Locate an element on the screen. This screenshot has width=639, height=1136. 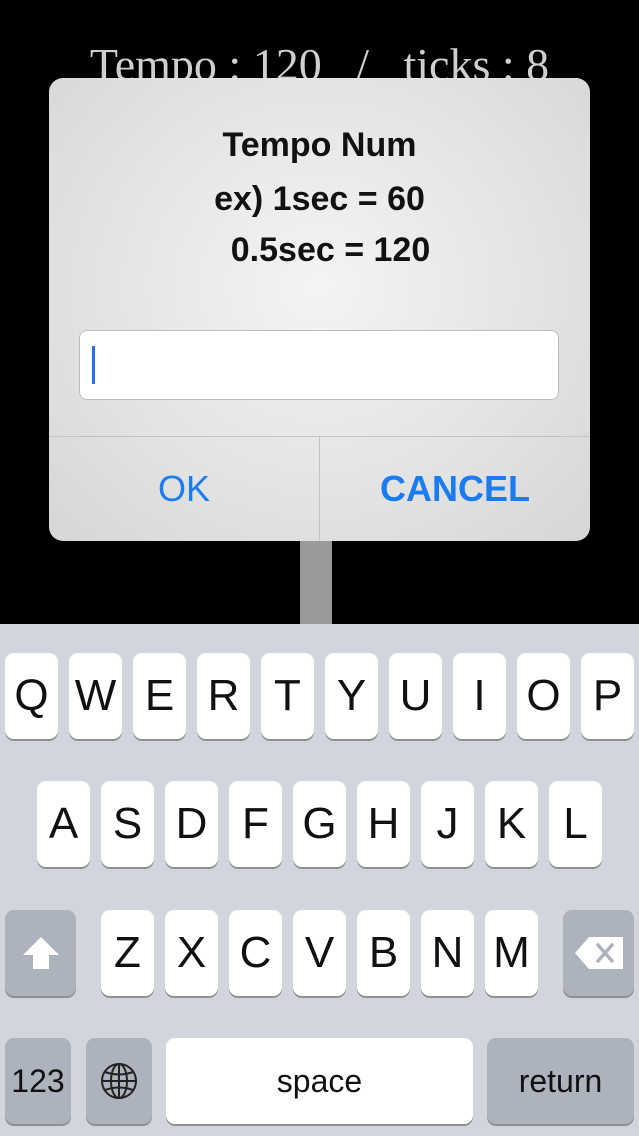
key-e: E is located at coordinates (159, 696).